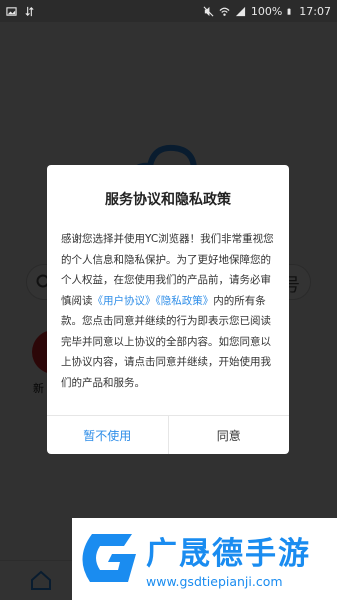  I want to click on dialog-actions: 暂不使用 同意, so click(168, 434).